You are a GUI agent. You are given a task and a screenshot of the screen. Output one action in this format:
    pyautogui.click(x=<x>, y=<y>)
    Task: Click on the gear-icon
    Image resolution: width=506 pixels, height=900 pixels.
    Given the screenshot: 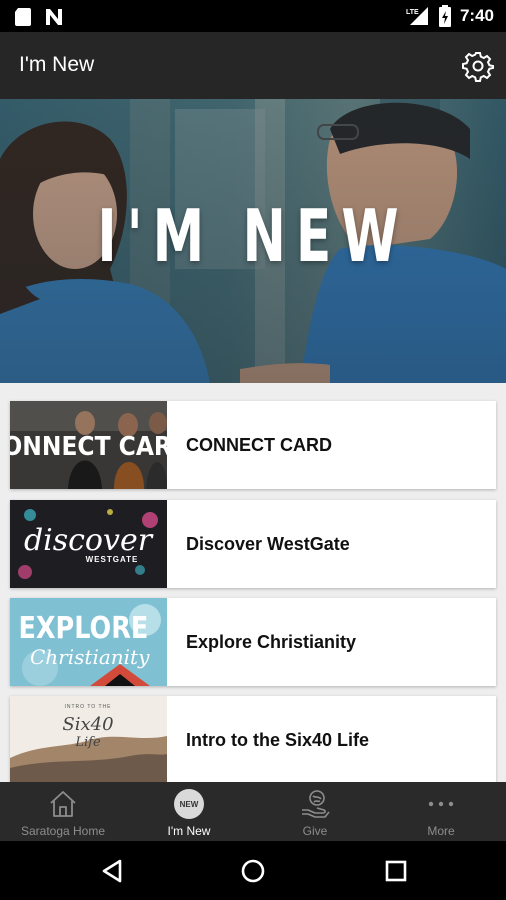 What is the action you would take?
    pyautogui.click(x=478, y=66)
    